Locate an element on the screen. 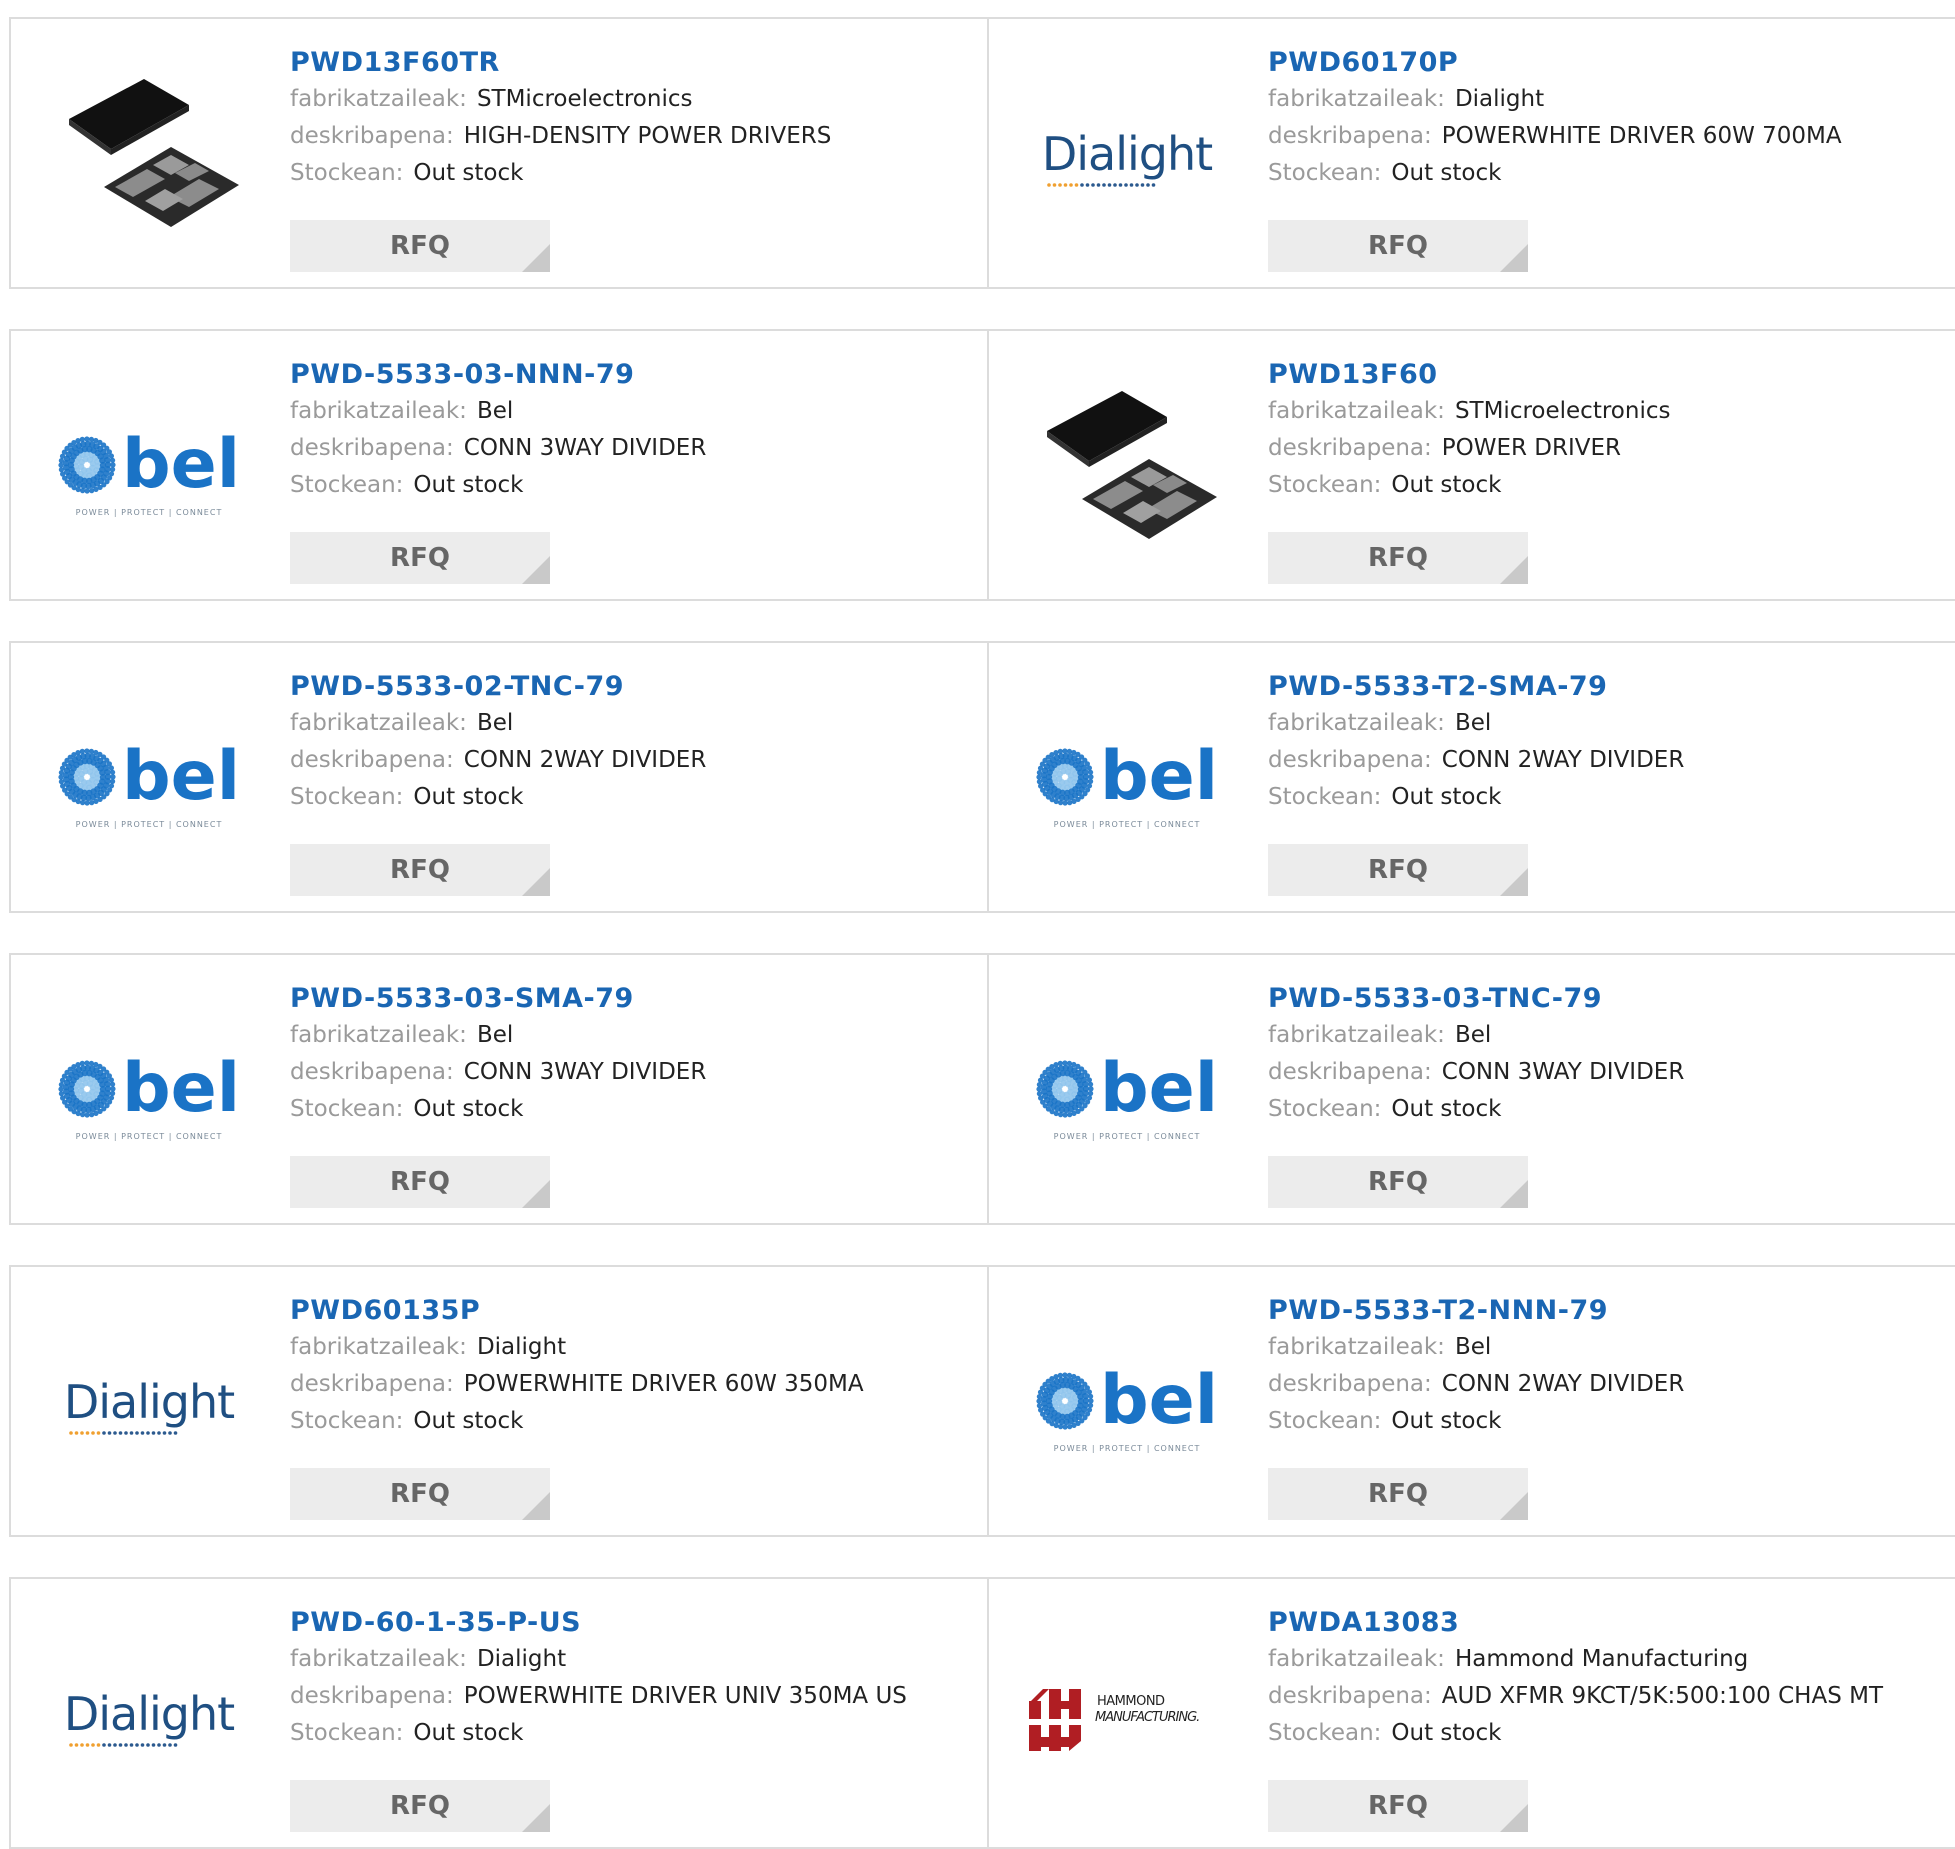 The image size is (1955, 1849). dialight-logo: Dialight is located at coordinates (1127, 157).